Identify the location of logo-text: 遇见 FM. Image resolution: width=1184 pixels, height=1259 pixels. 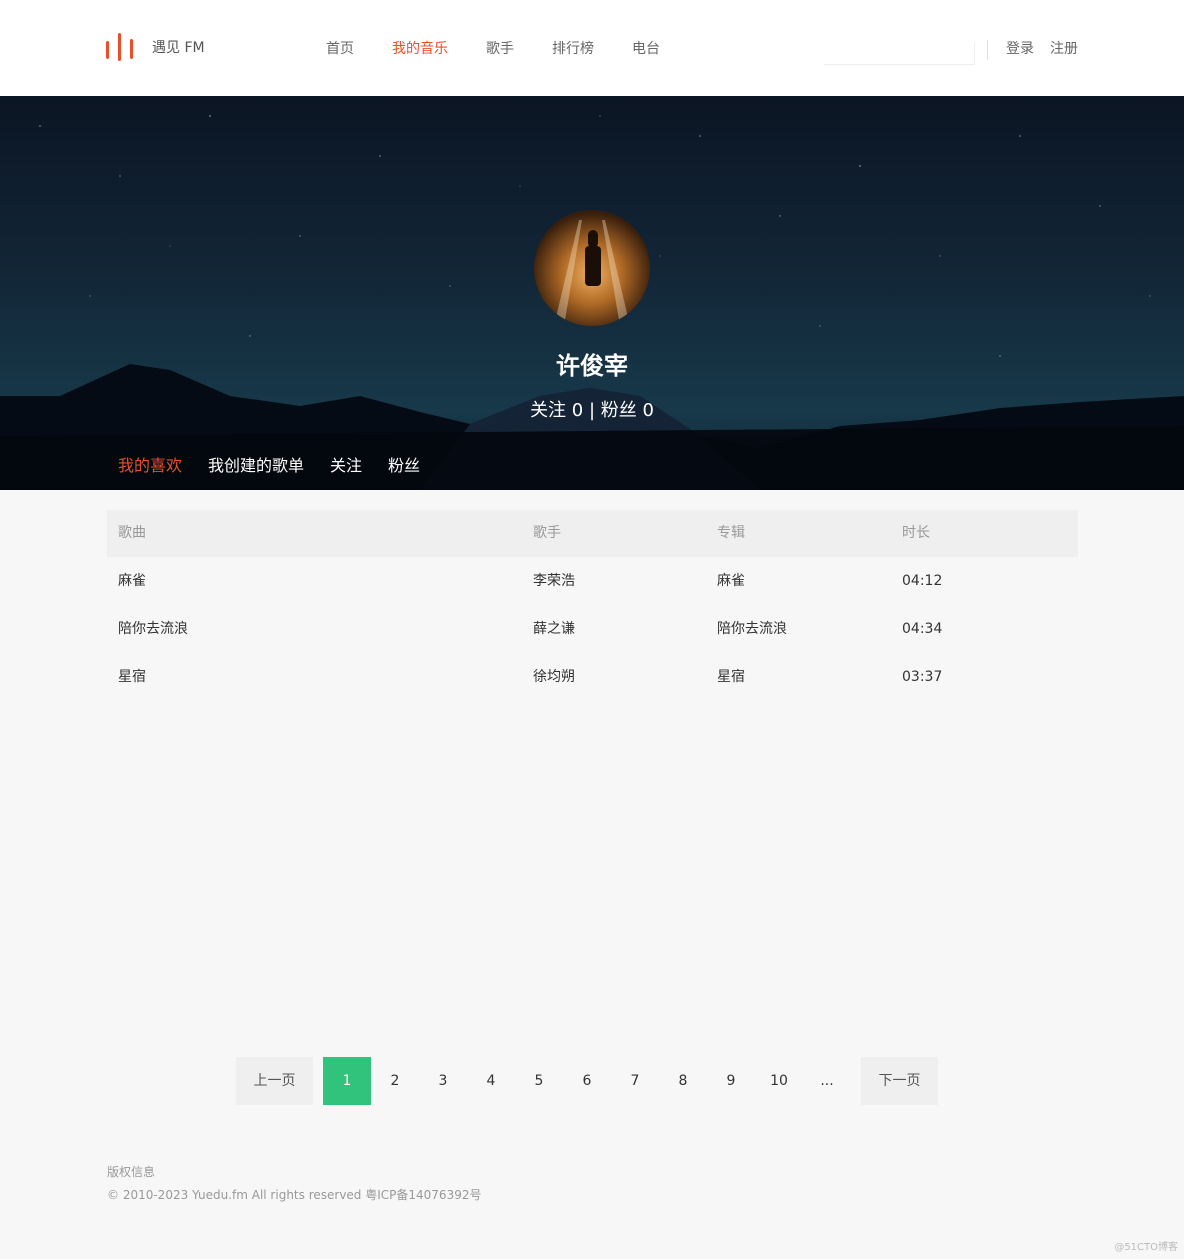
(178, 48).